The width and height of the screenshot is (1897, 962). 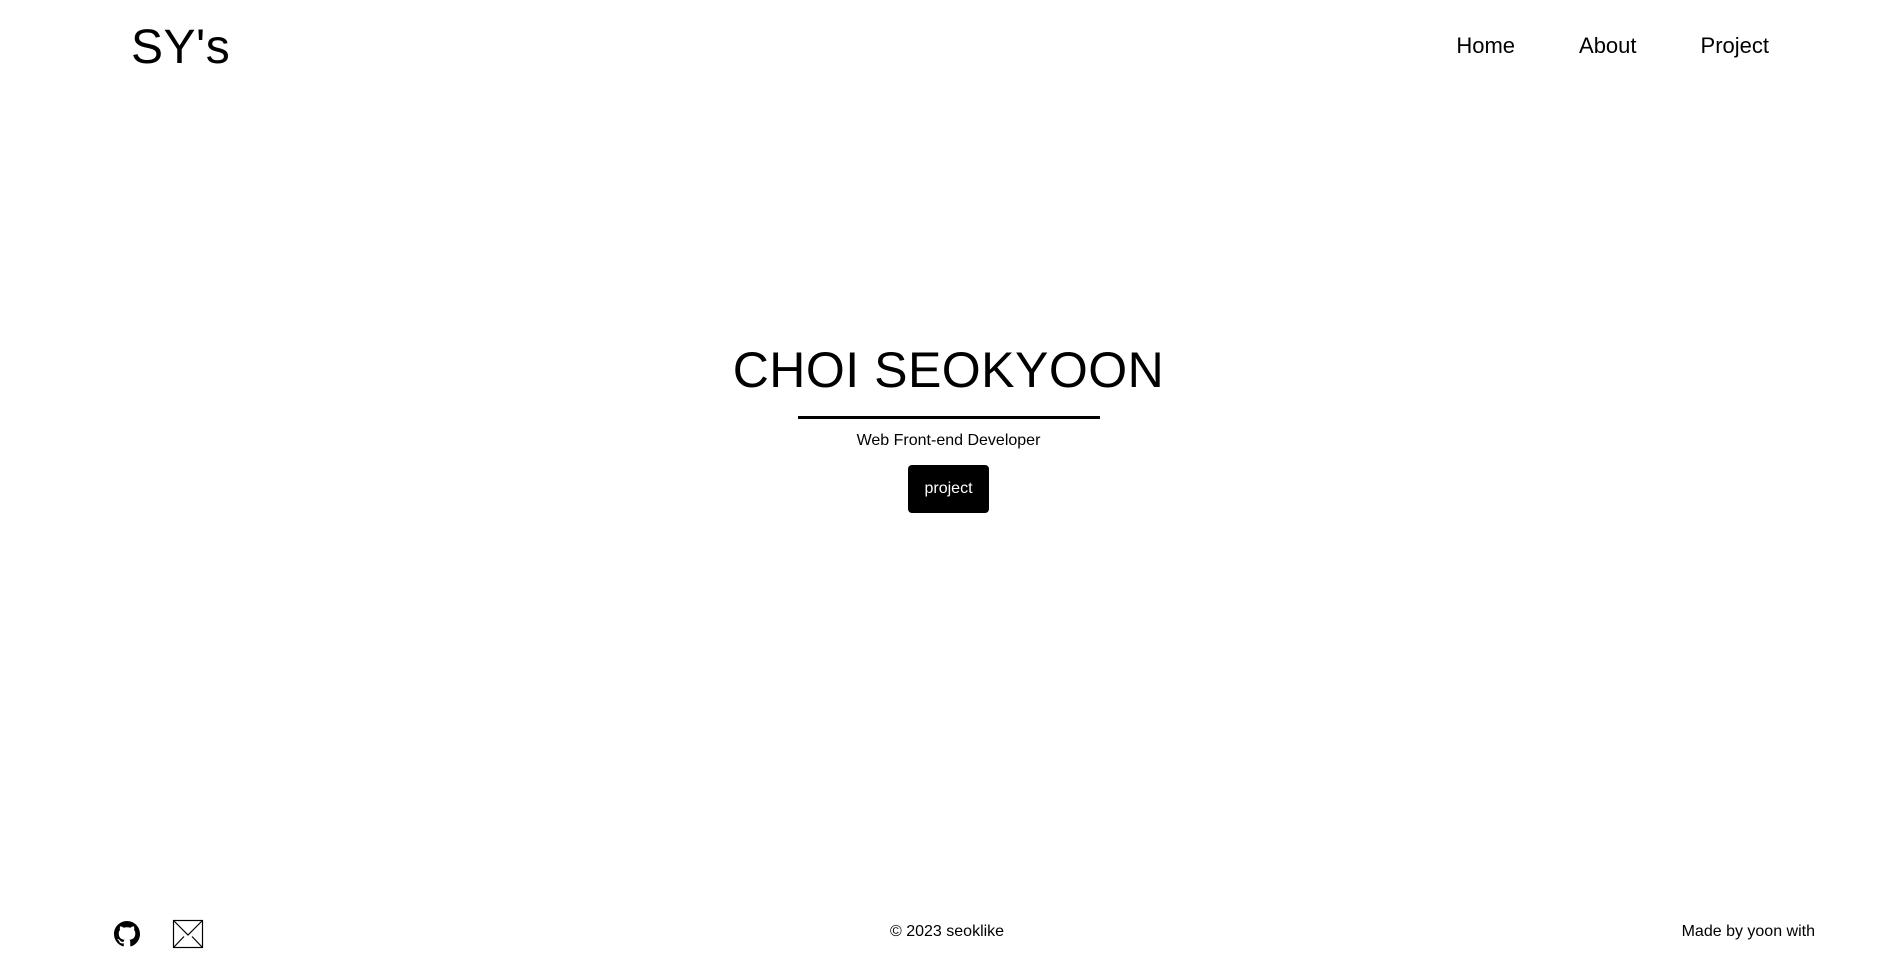 What do you see at coordinates (948, 489) in the screenshot?
I see `project-button: project` at bounding box center [948, 489].